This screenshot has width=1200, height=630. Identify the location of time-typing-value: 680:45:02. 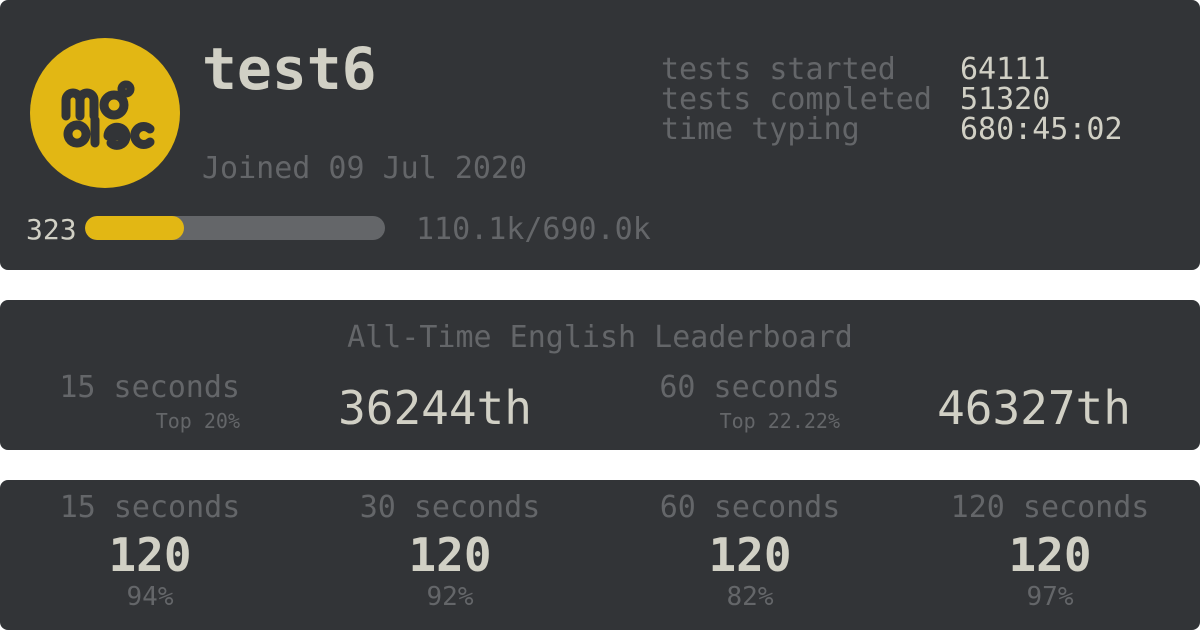
(1041, 129).